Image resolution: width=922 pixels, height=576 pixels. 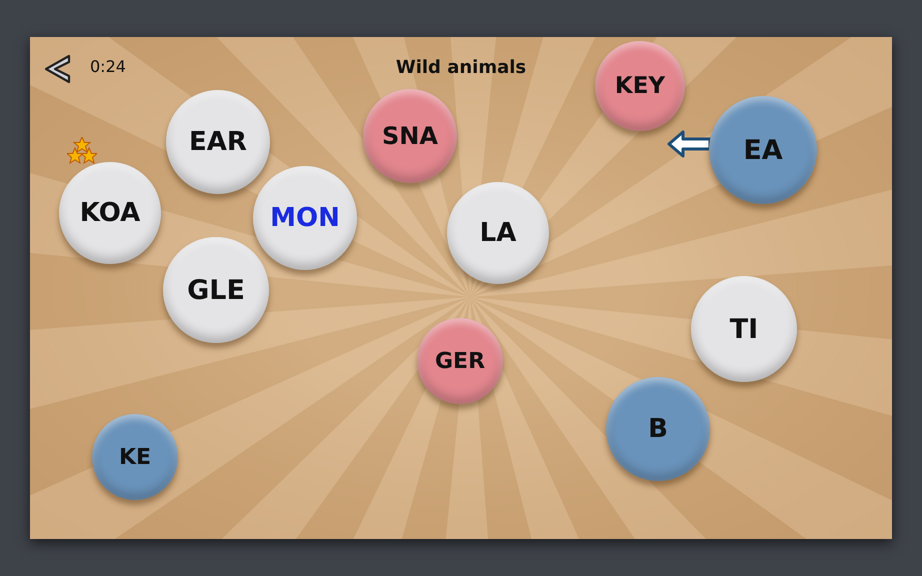 I want to click on stars-icon, so click(x=82, y=151).